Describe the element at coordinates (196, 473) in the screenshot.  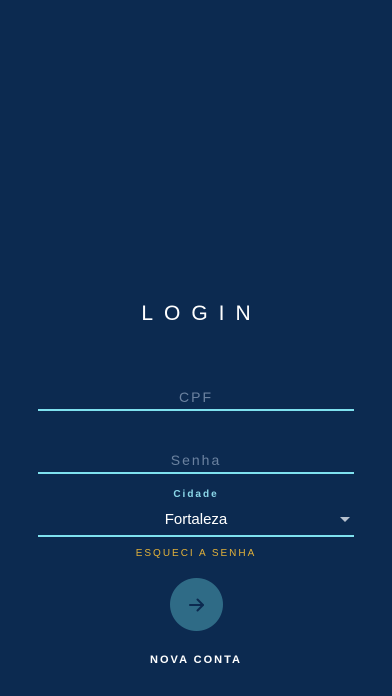
I see `senha-underline` at that location.